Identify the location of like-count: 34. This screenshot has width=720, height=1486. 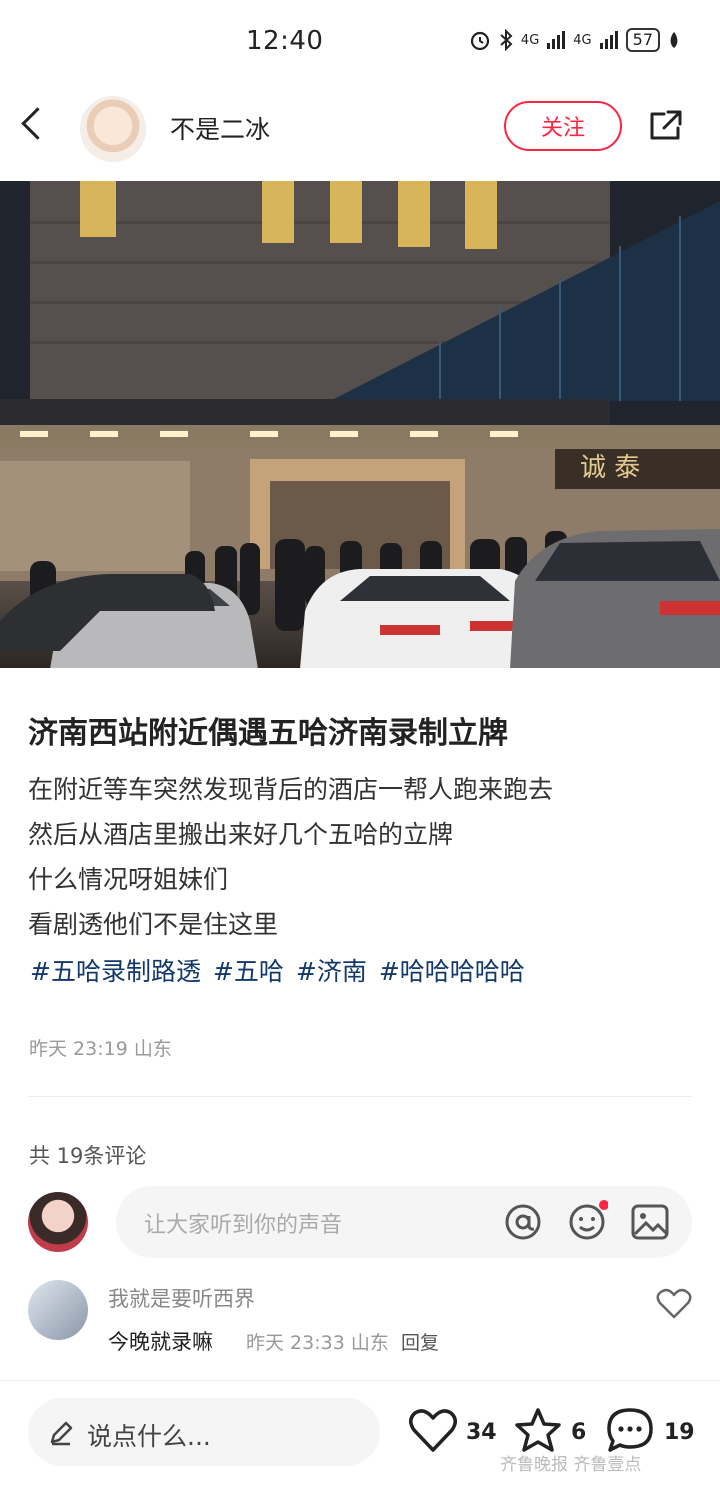
(481, 1432).